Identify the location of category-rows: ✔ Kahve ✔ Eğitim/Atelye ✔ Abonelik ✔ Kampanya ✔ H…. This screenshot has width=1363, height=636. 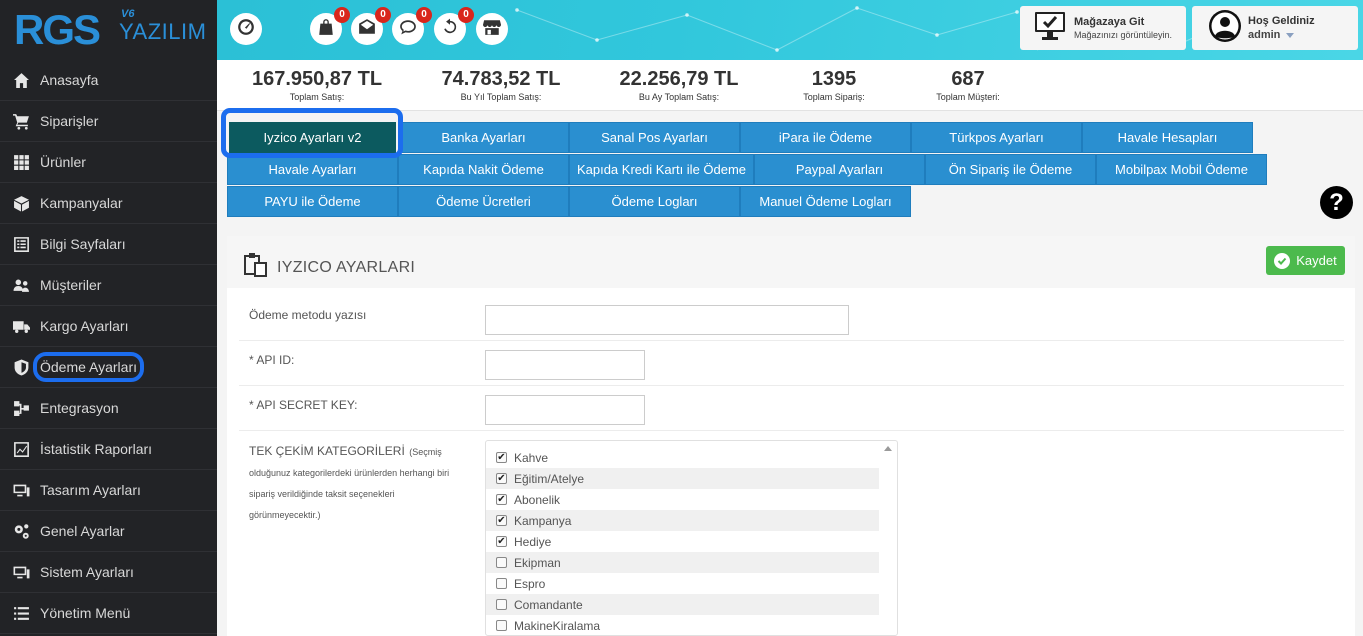
(691, 538).